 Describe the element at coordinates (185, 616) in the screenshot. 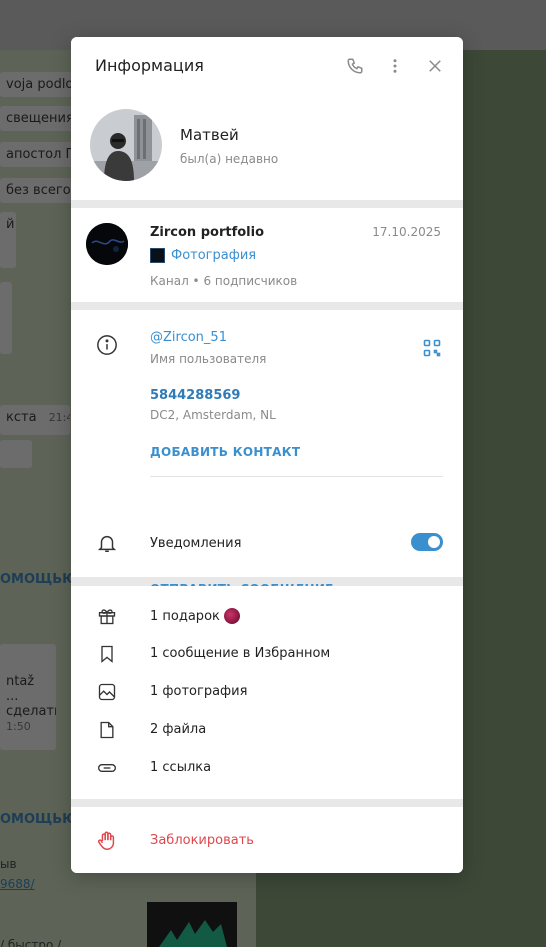

I see `gift-count-label: 1 подарок` at that location.